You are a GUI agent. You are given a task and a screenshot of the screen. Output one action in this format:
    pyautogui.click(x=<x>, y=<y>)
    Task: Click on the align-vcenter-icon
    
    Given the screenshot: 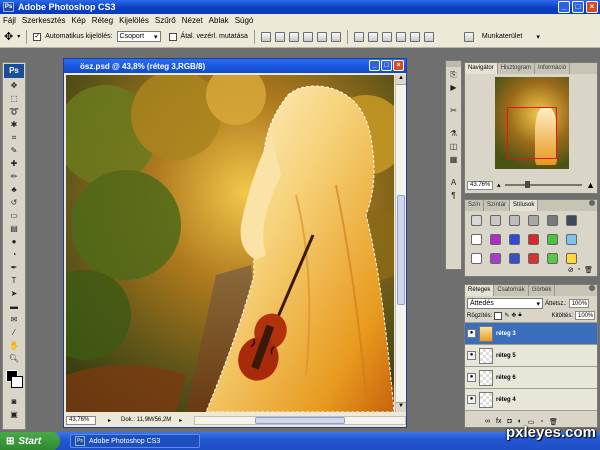 What is the action you would take?
    pyautogui.click(x=279, y=36)
    